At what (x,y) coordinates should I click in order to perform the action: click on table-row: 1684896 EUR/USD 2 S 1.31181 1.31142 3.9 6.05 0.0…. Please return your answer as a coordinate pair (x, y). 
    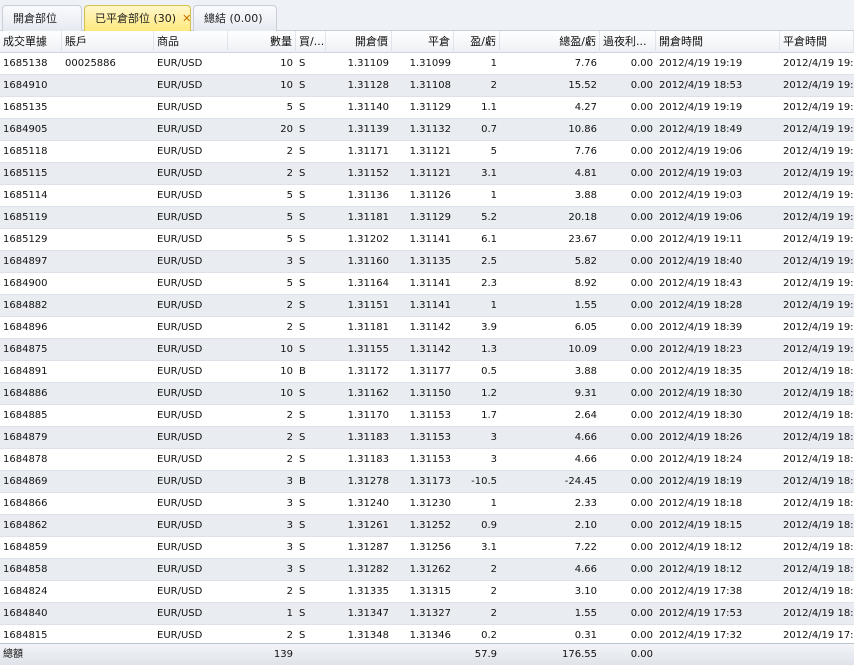
    Looking at the image, I should click on (427, 328).